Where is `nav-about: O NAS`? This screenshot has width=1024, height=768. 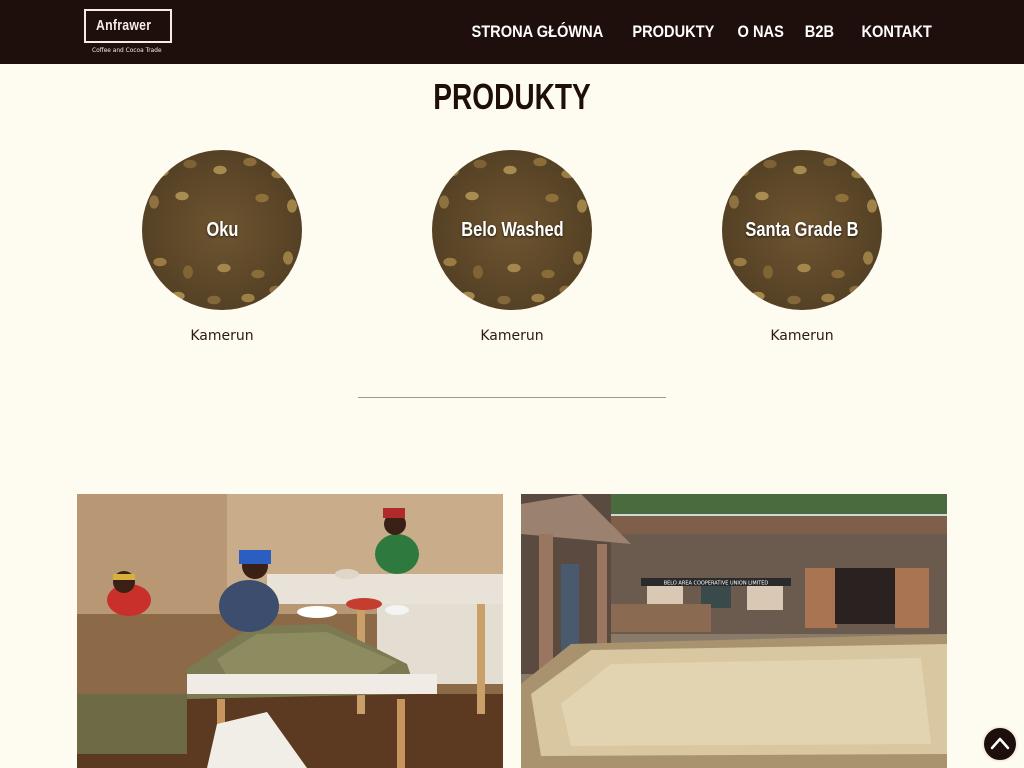
nav-about: O NAS is located at coordinates (761, 32).